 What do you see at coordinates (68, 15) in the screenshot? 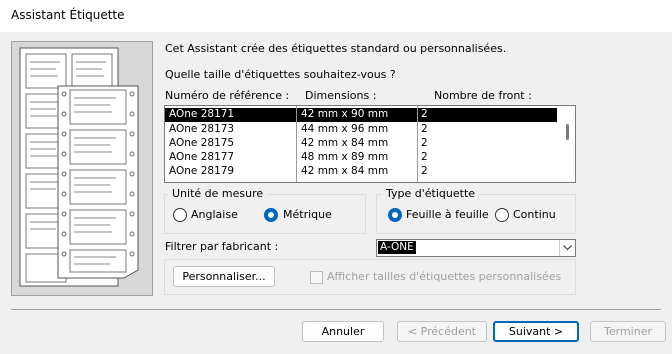
I see `window-title: Assistant Étiquette` at bounding box center [68, 15].